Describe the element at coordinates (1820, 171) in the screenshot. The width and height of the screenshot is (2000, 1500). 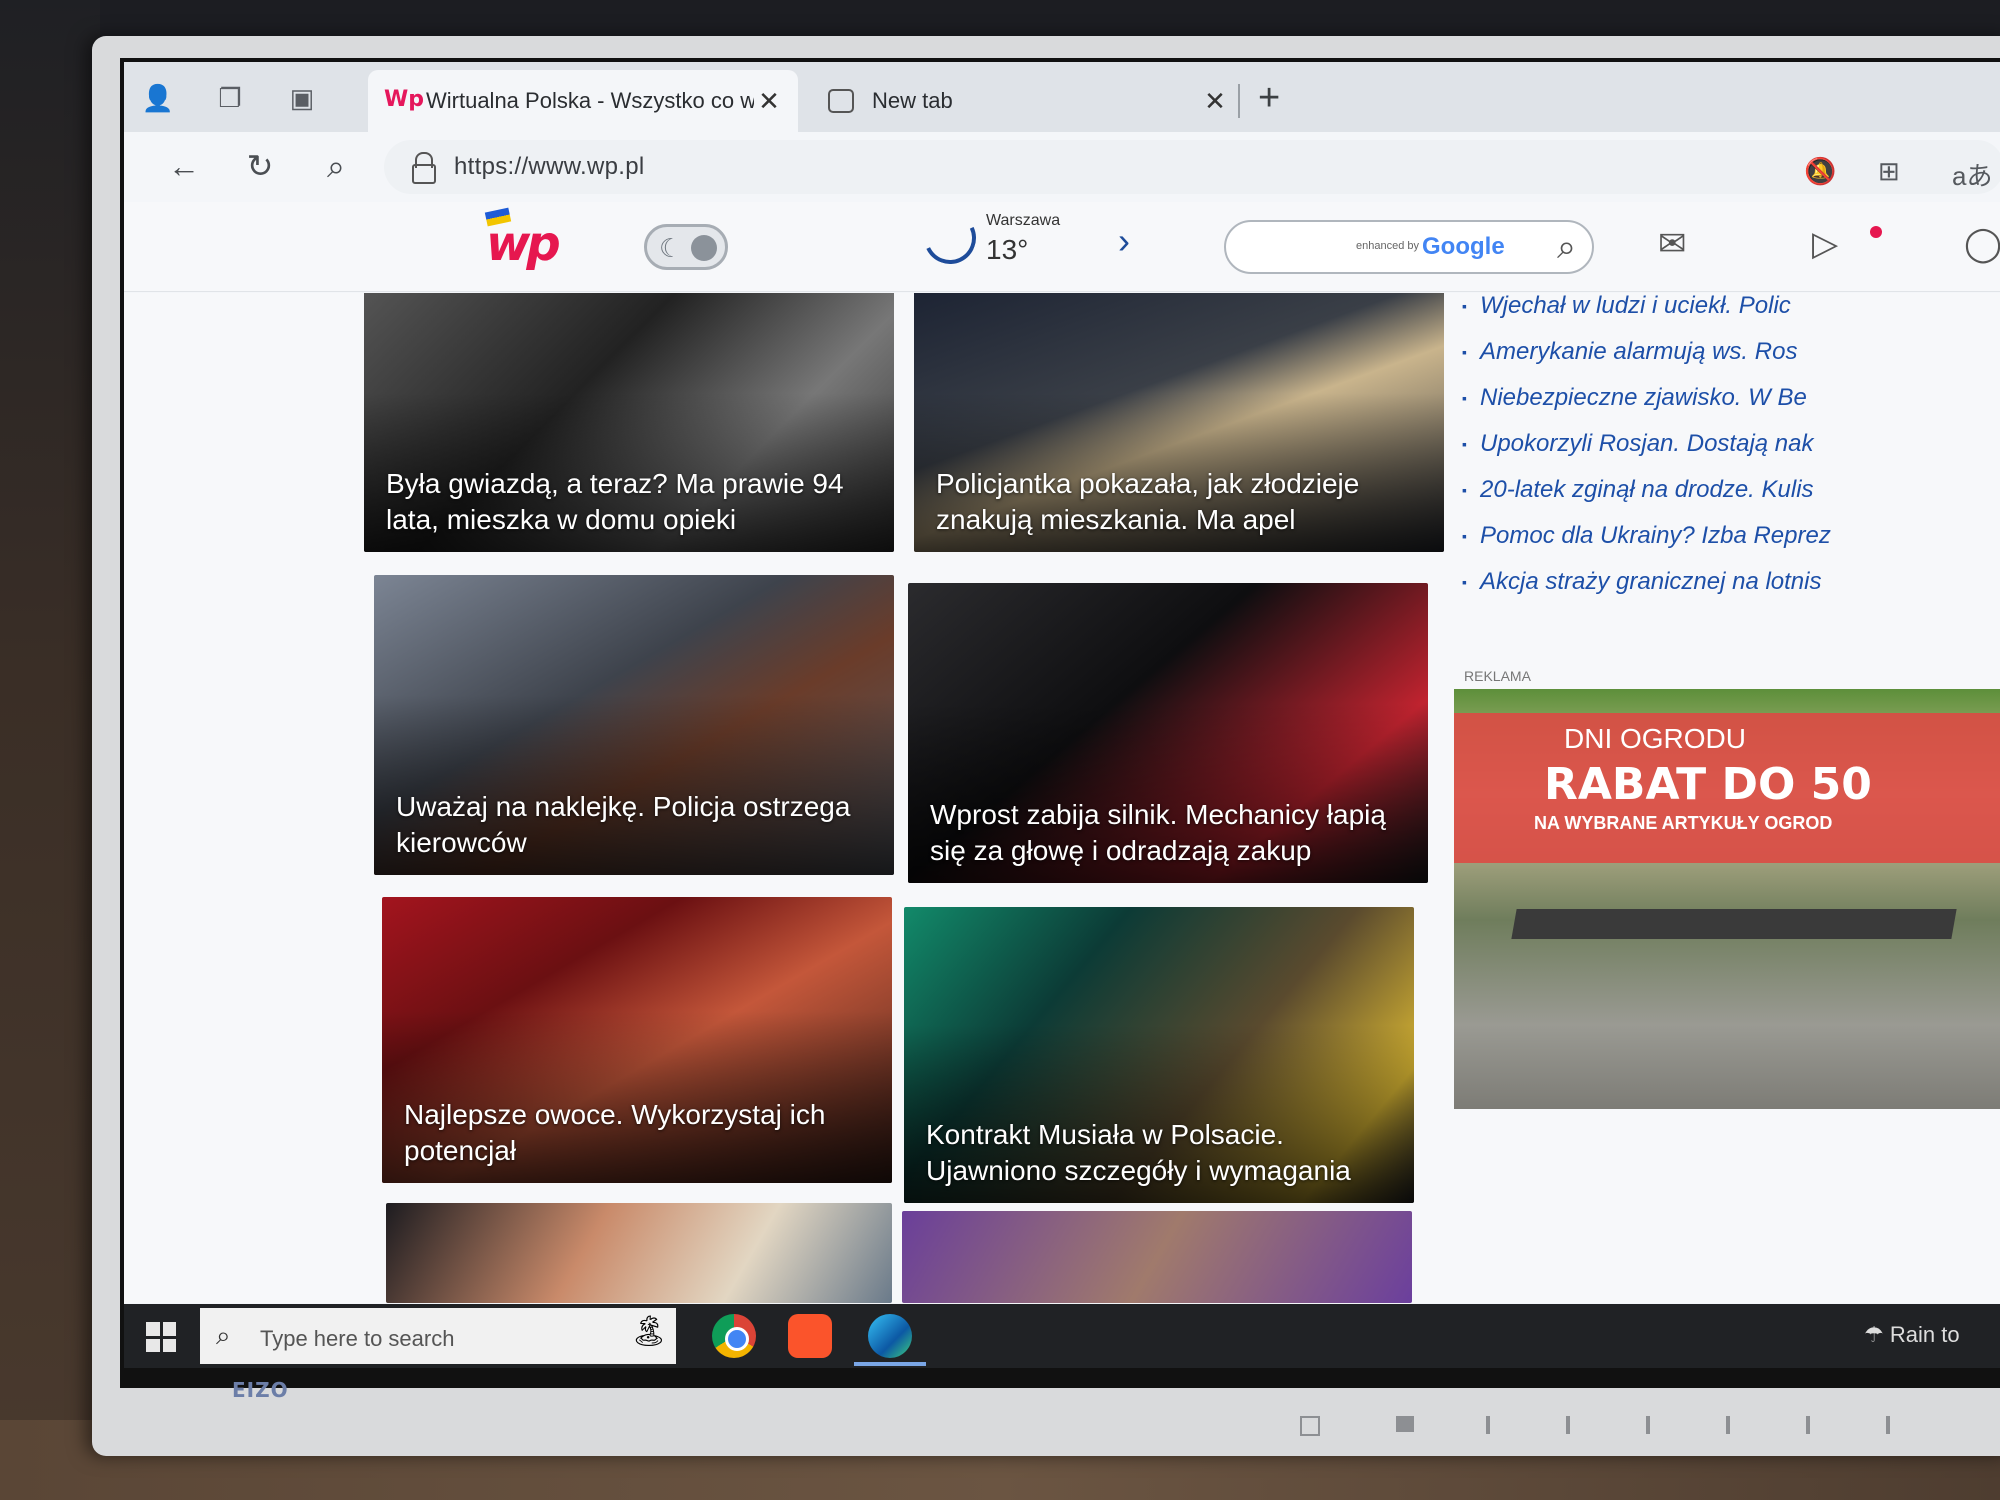
I see `notifications-muted-icon: 🔕` at that location.